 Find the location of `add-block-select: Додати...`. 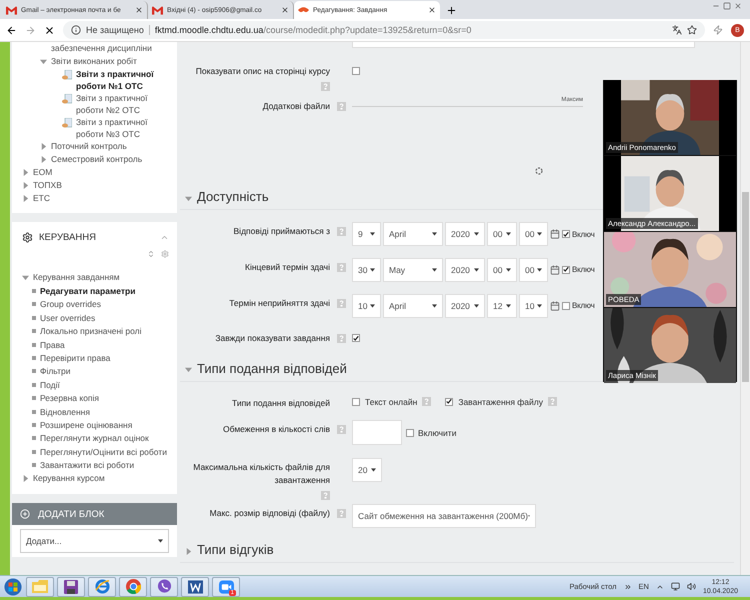

add-block-select: Додати... is located at coordinates (94, 541).